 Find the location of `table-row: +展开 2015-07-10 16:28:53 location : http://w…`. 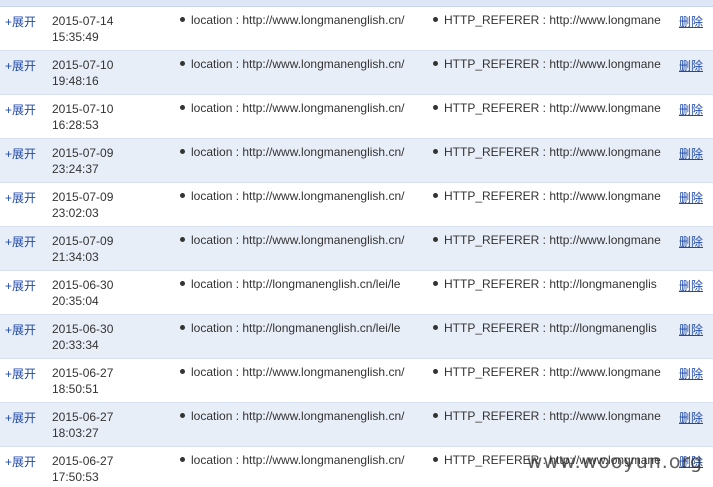

table-row: +展开 2015-07-10 16:28:53 location : http://w… is located at coordinates (356, 117).